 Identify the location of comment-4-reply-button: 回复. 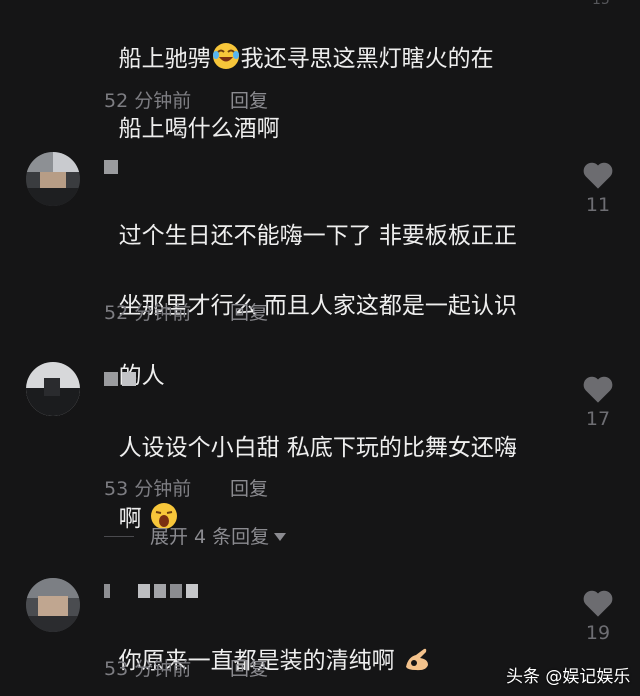
(249, 667).